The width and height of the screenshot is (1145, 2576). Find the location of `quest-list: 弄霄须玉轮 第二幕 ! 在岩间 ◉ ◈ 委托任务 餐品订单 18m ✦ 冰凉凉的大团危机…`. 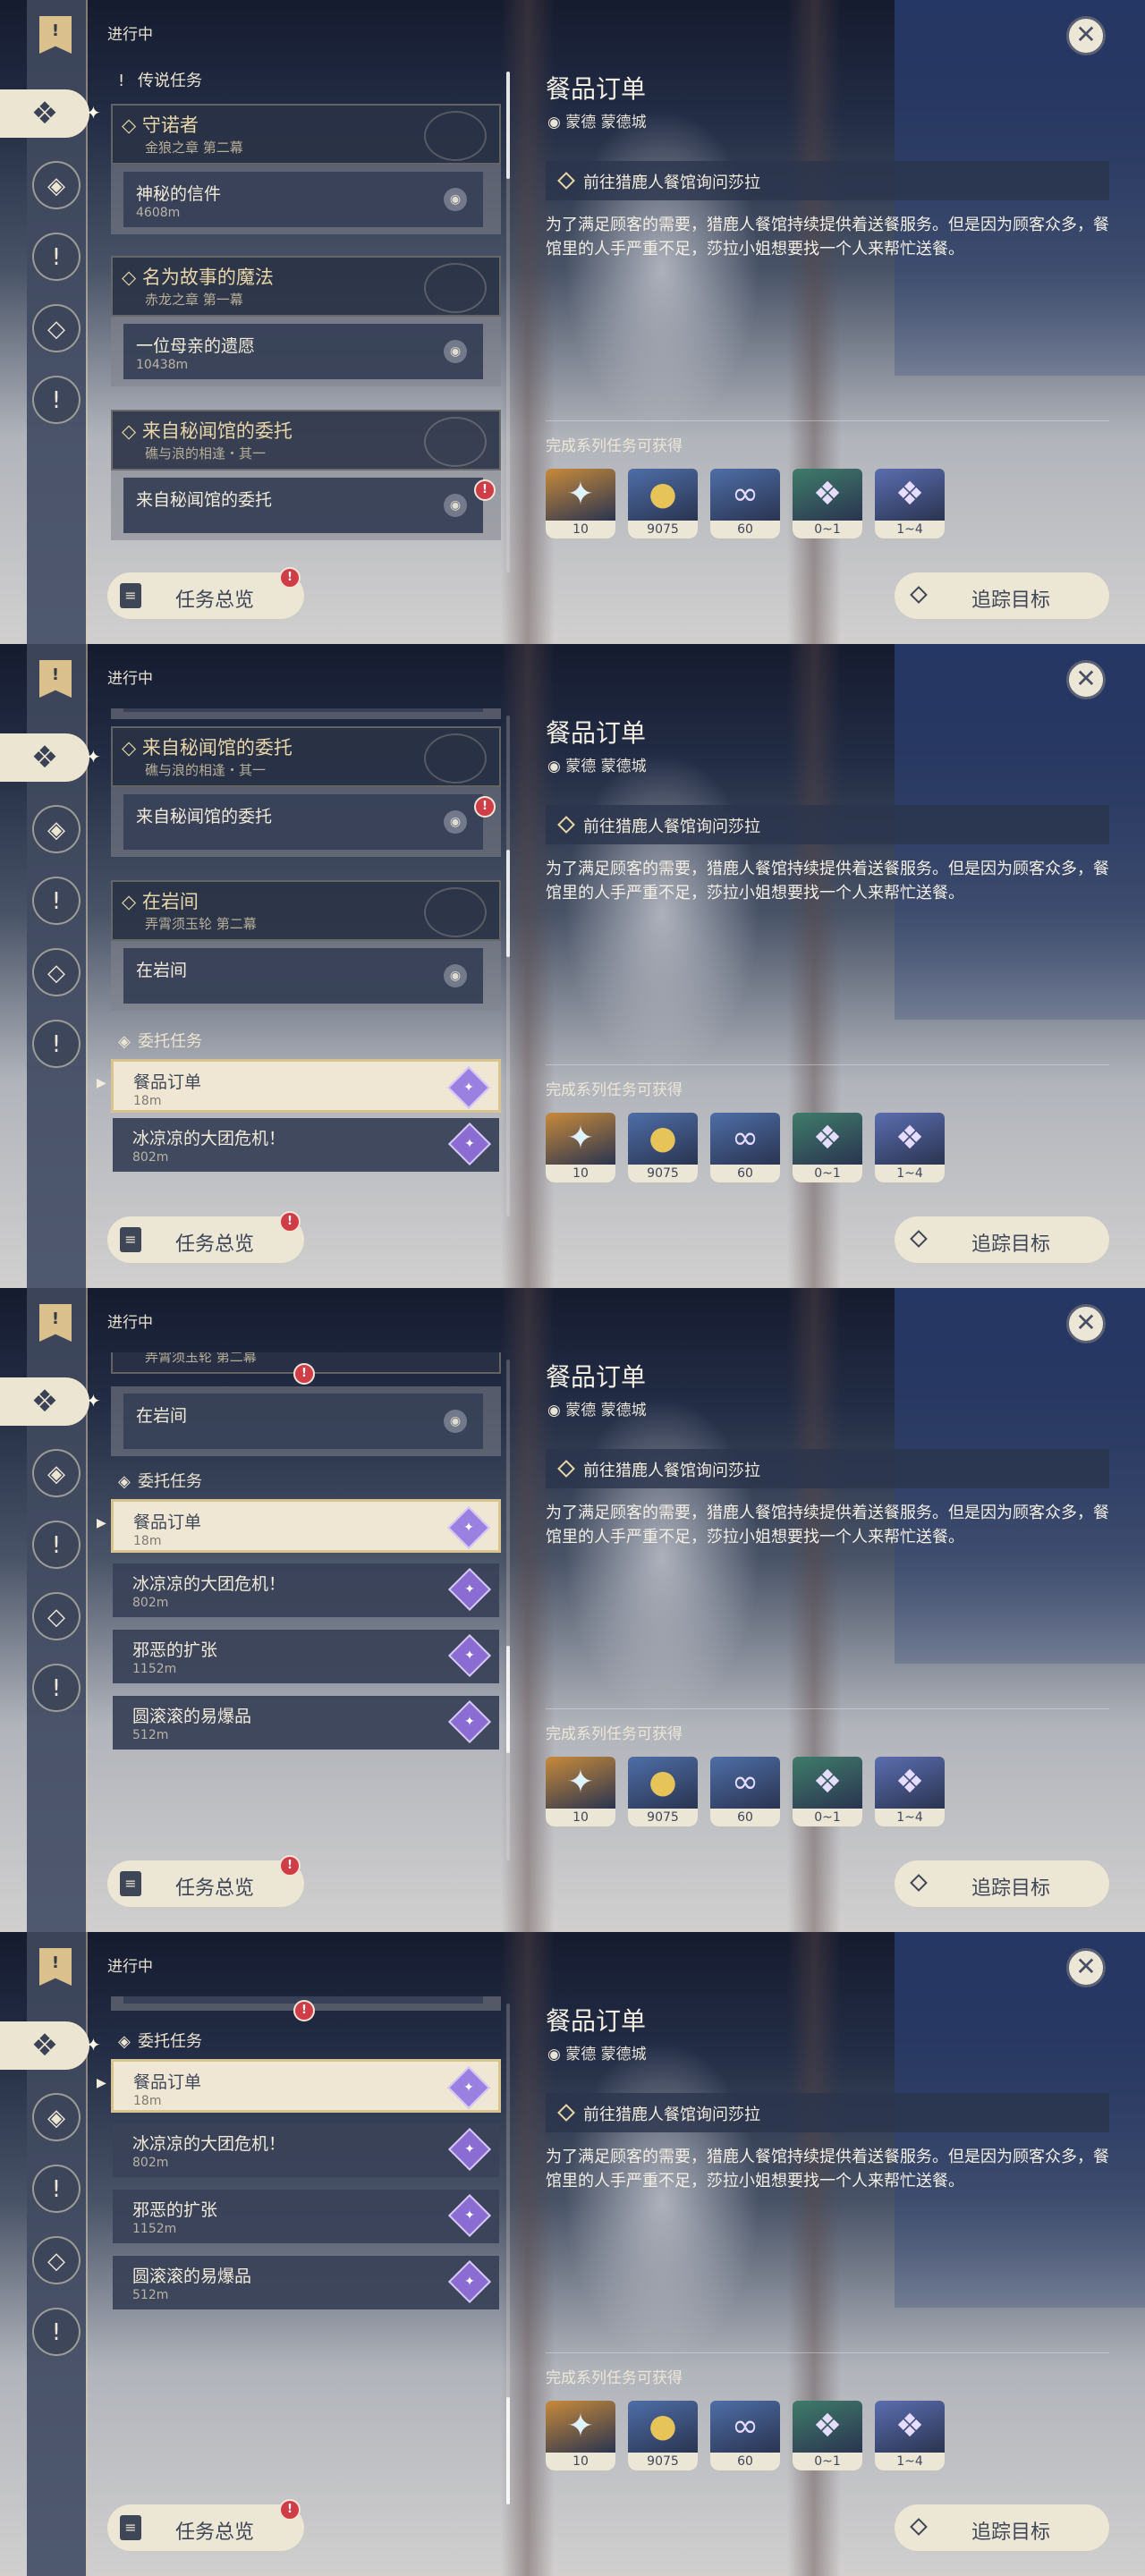

quest-list: 弄霄须玉轮 第二幕 ! 在岩间 ◉ ◈ 委托任务 餐品订单 18m ✦ 冰凉凉的大团危机… is located at coordinates (307, 1616).